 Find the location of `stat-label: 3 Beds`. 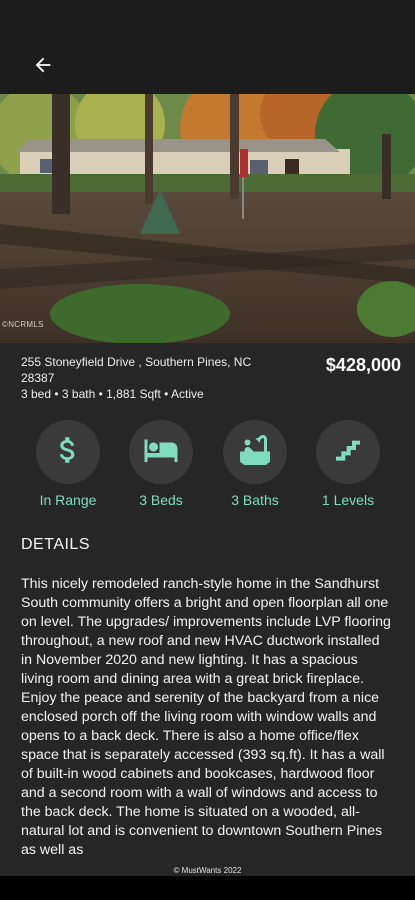

stat-label: 3 Beds is located at coordinates (161, 500).